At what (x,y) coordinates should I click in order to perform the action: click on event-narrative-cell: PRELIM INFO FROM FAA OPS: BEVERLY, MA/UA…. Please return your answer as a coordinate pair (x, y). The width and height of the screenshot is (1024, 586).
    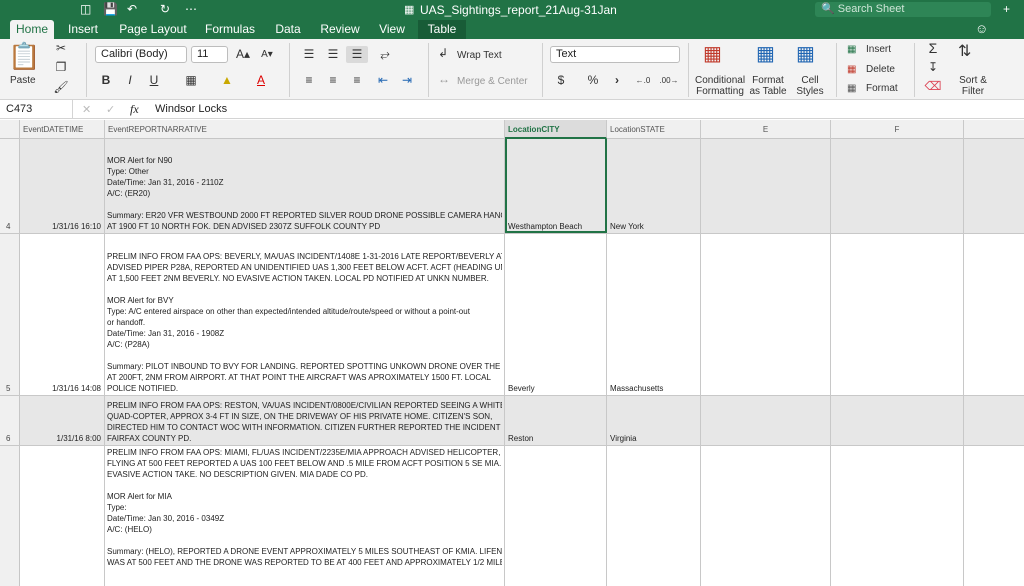
    Looking at the image, I should click on (305, 314).